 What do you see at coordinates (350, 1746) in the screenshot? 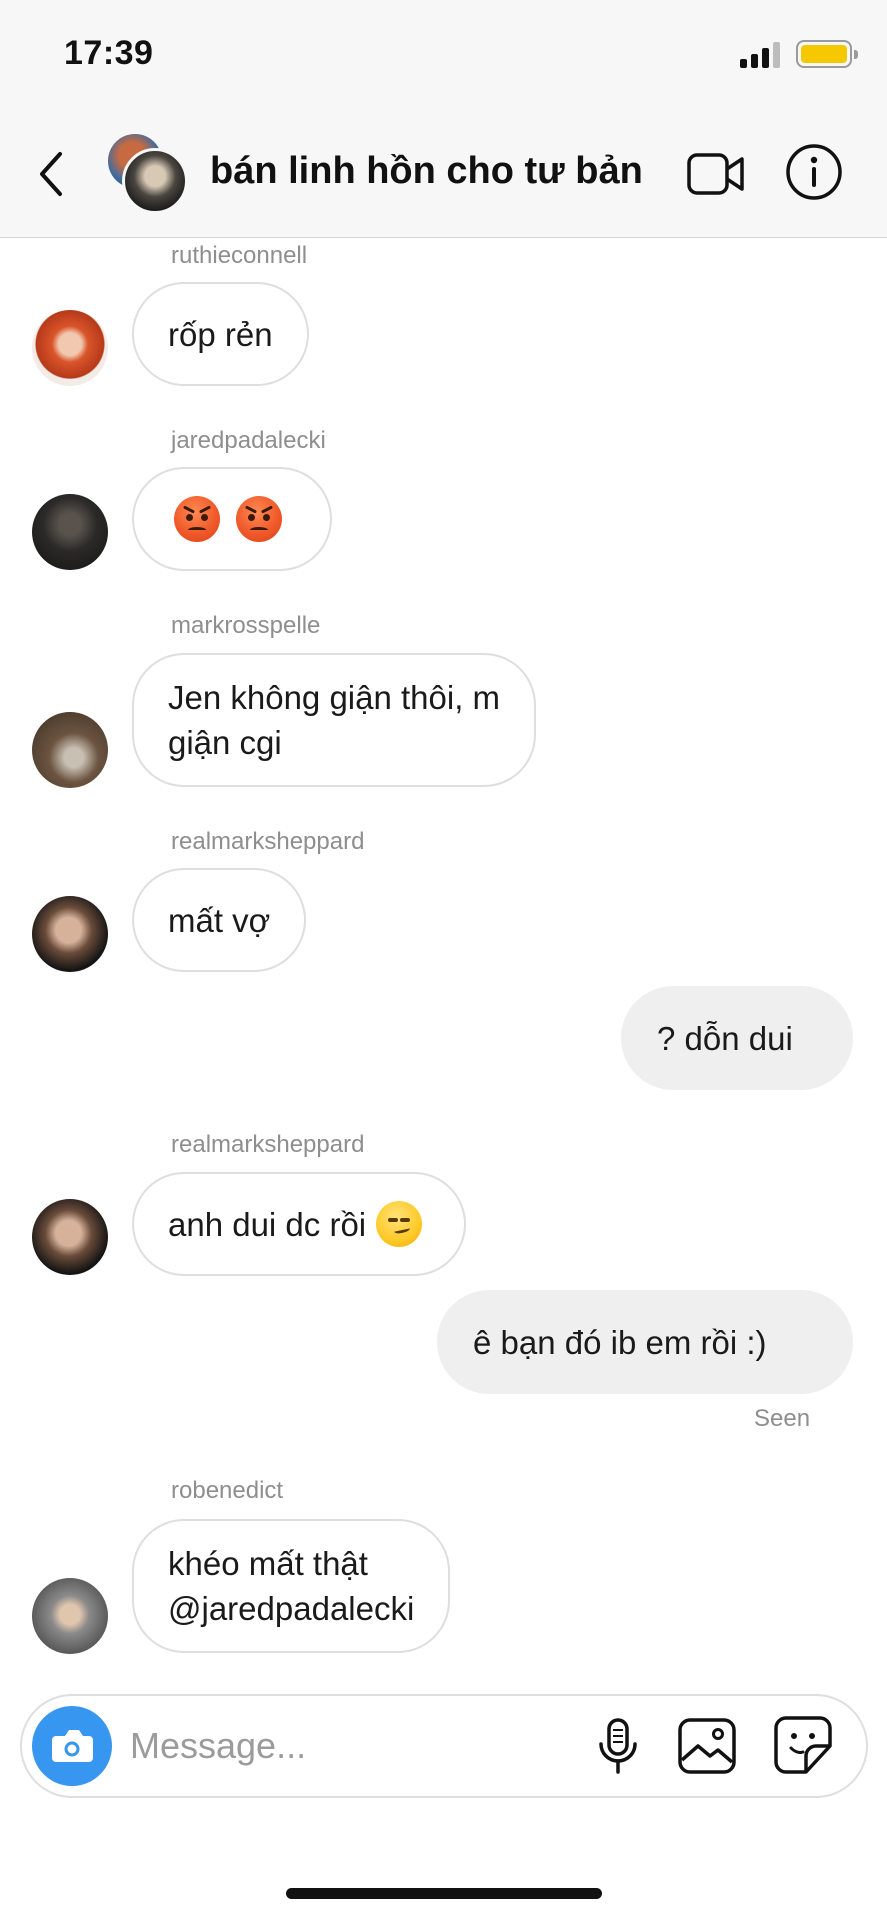
I see `message-input` at bounding box center [350, 1746].